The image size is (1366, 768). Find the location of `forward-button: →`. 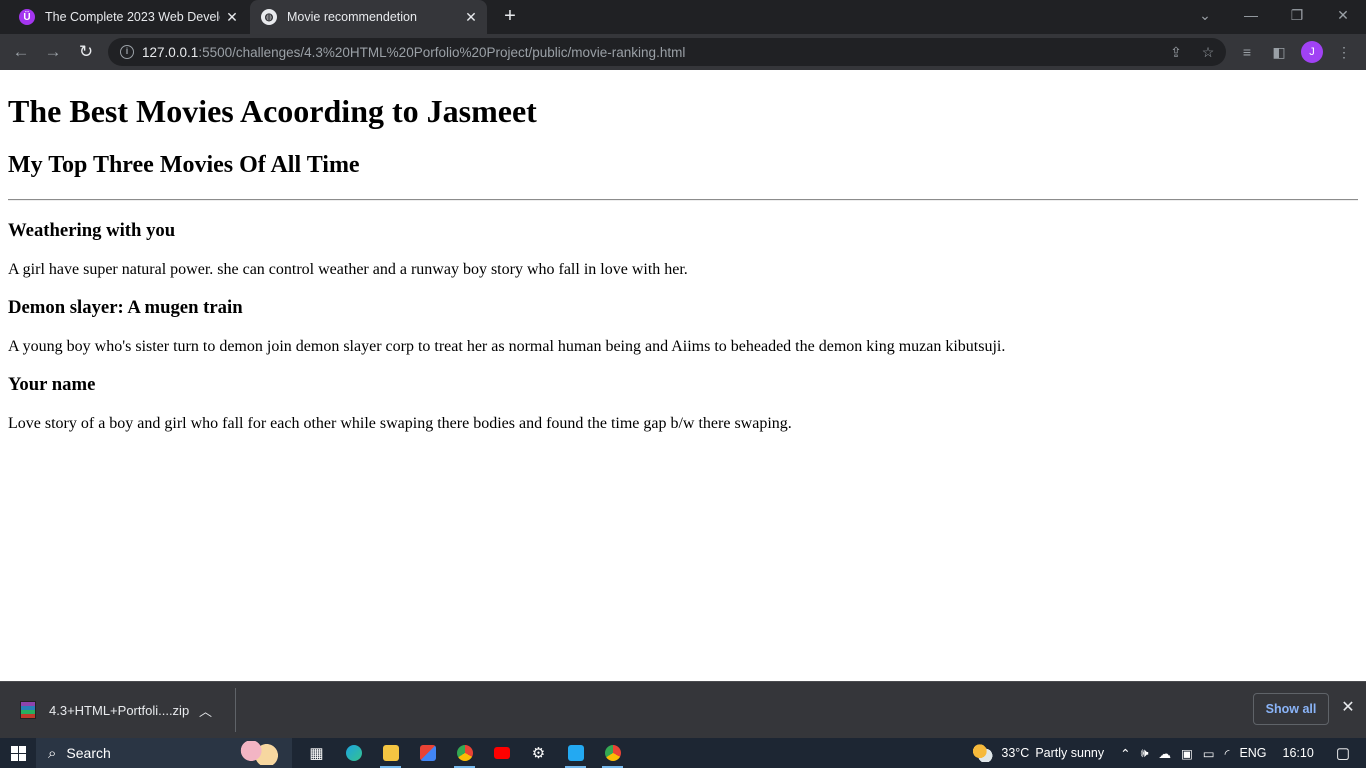

forward-button: → is located at coordinates (53, 52).